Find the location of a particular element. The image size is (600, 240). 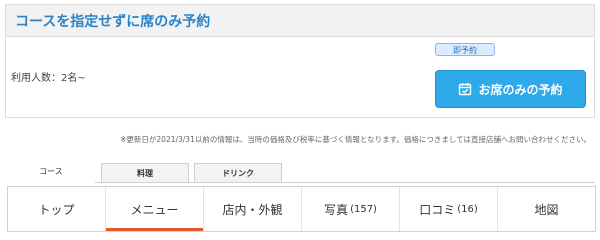

reserve-button-label: お席のみの予約 is located at coordinates (520, 89).